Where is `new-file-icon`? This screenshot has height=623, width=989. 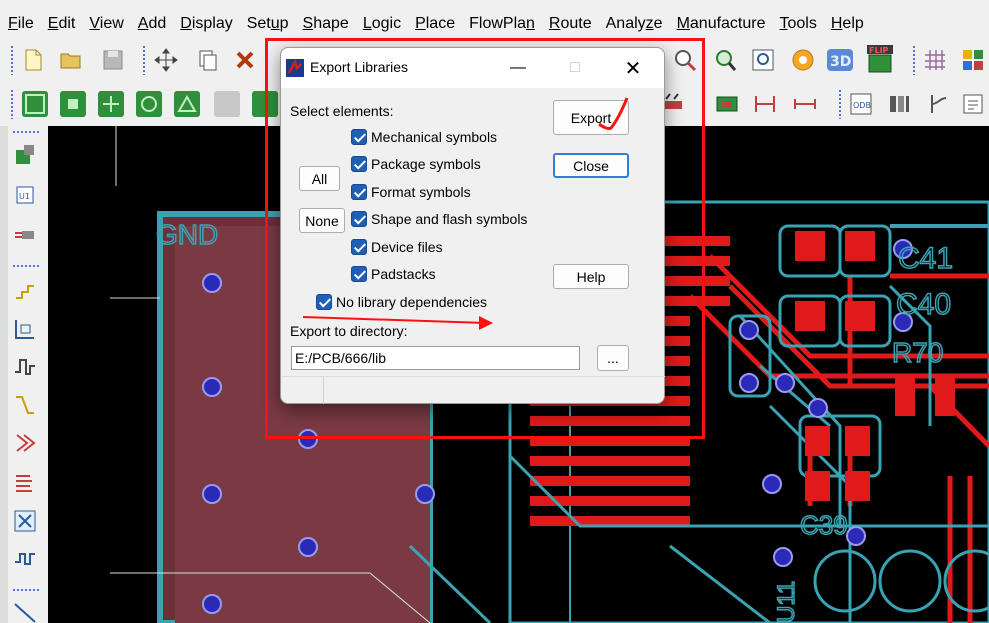 new-file-icon is located at coordinates (33, 60).